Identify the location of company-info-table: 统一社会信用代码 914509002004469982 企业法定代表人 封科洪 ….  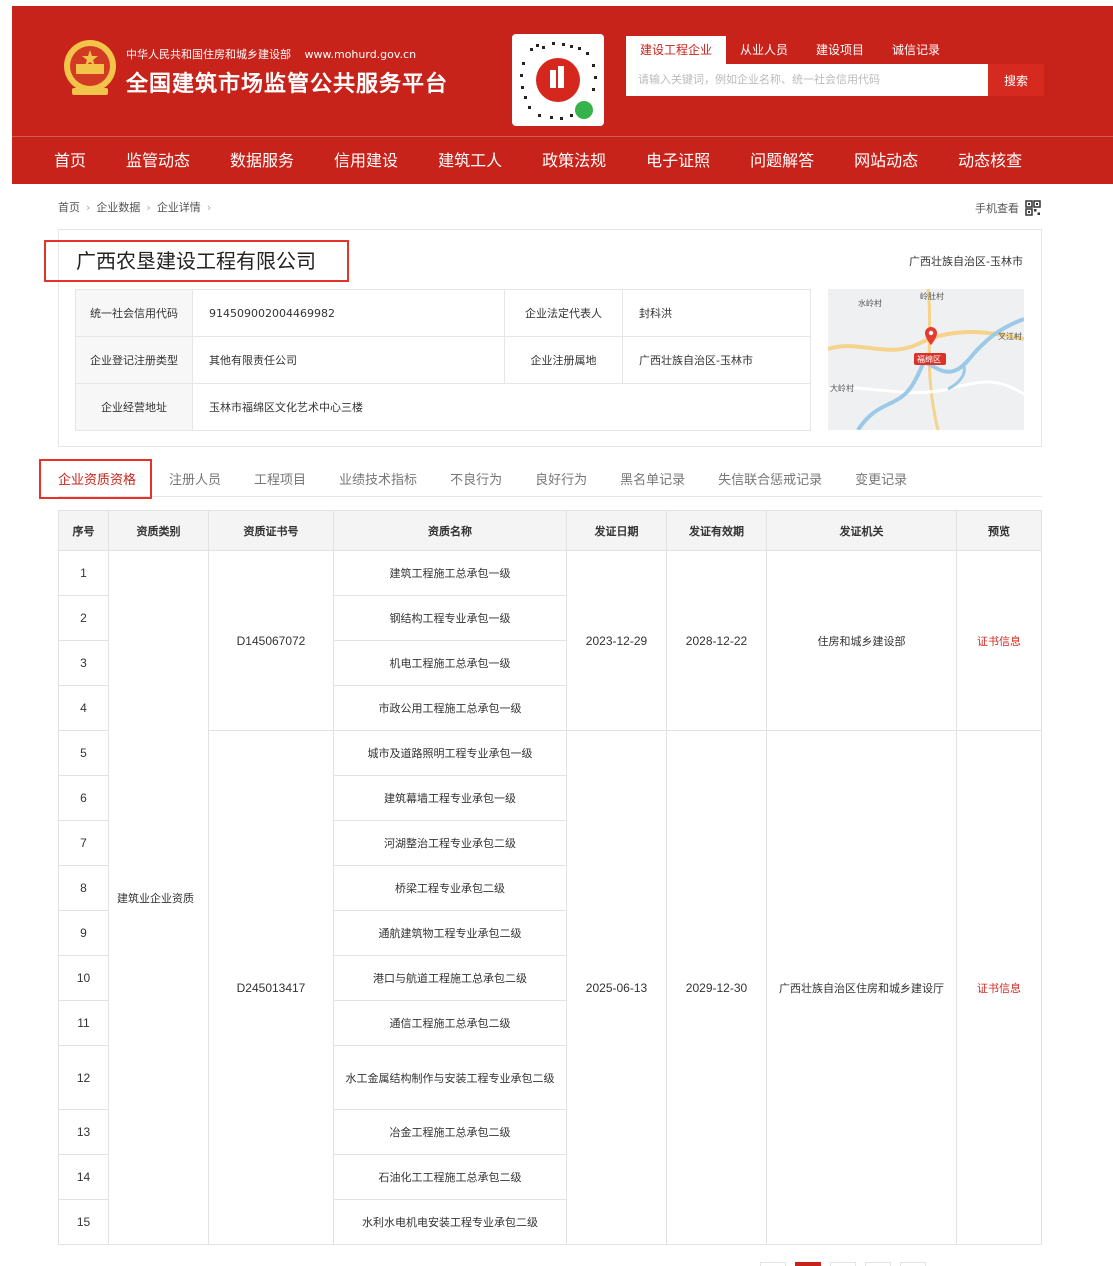
(443, 360).